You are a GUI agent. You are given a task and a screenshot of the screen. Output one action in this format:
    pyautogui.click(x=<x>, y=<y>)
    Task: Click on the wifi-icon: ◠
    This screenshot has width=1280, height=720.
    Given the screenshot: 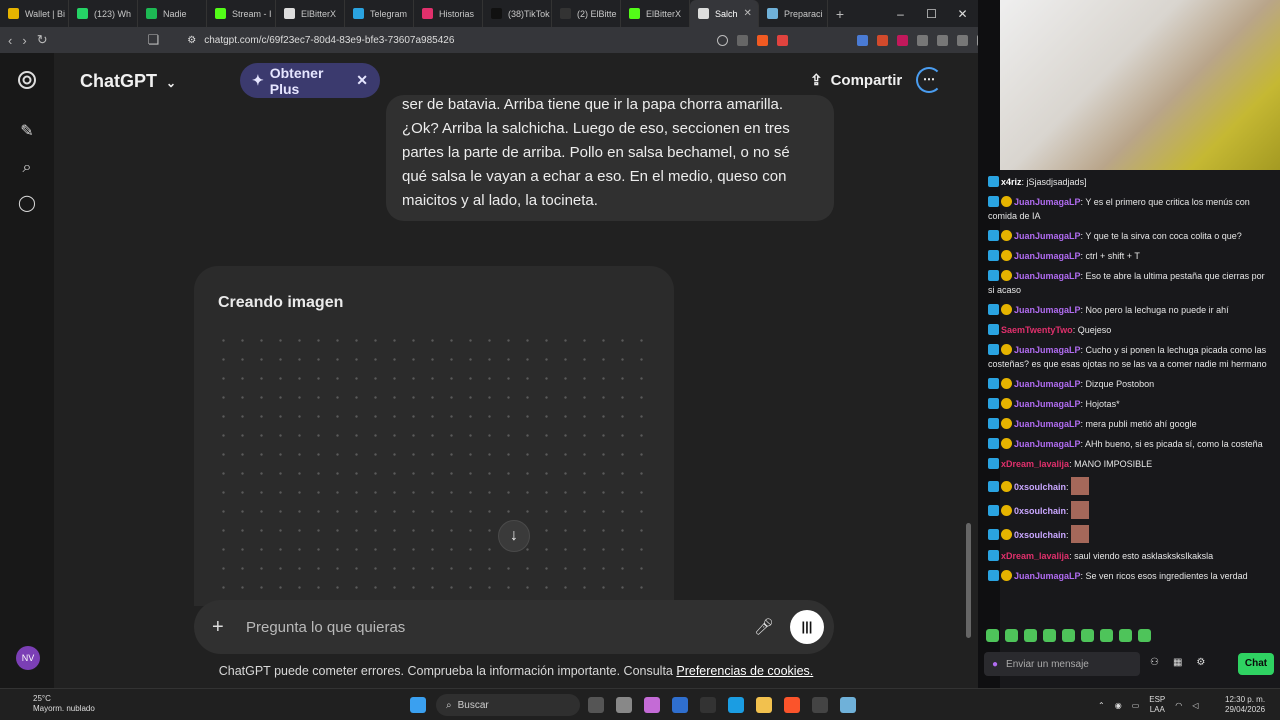 What is the action you would take?
    pyautogui.click(x=1178, y=705)
    